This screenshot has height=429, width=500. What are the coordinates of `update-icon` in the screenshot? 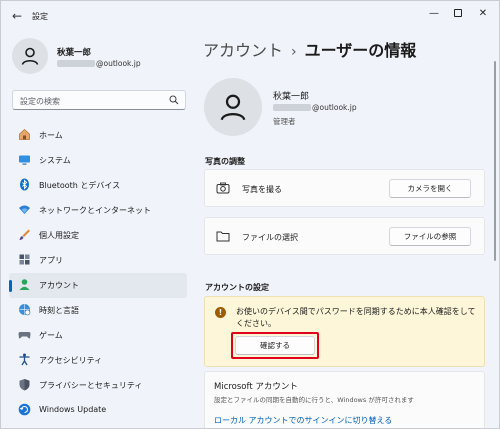 It's located at (24, 409).